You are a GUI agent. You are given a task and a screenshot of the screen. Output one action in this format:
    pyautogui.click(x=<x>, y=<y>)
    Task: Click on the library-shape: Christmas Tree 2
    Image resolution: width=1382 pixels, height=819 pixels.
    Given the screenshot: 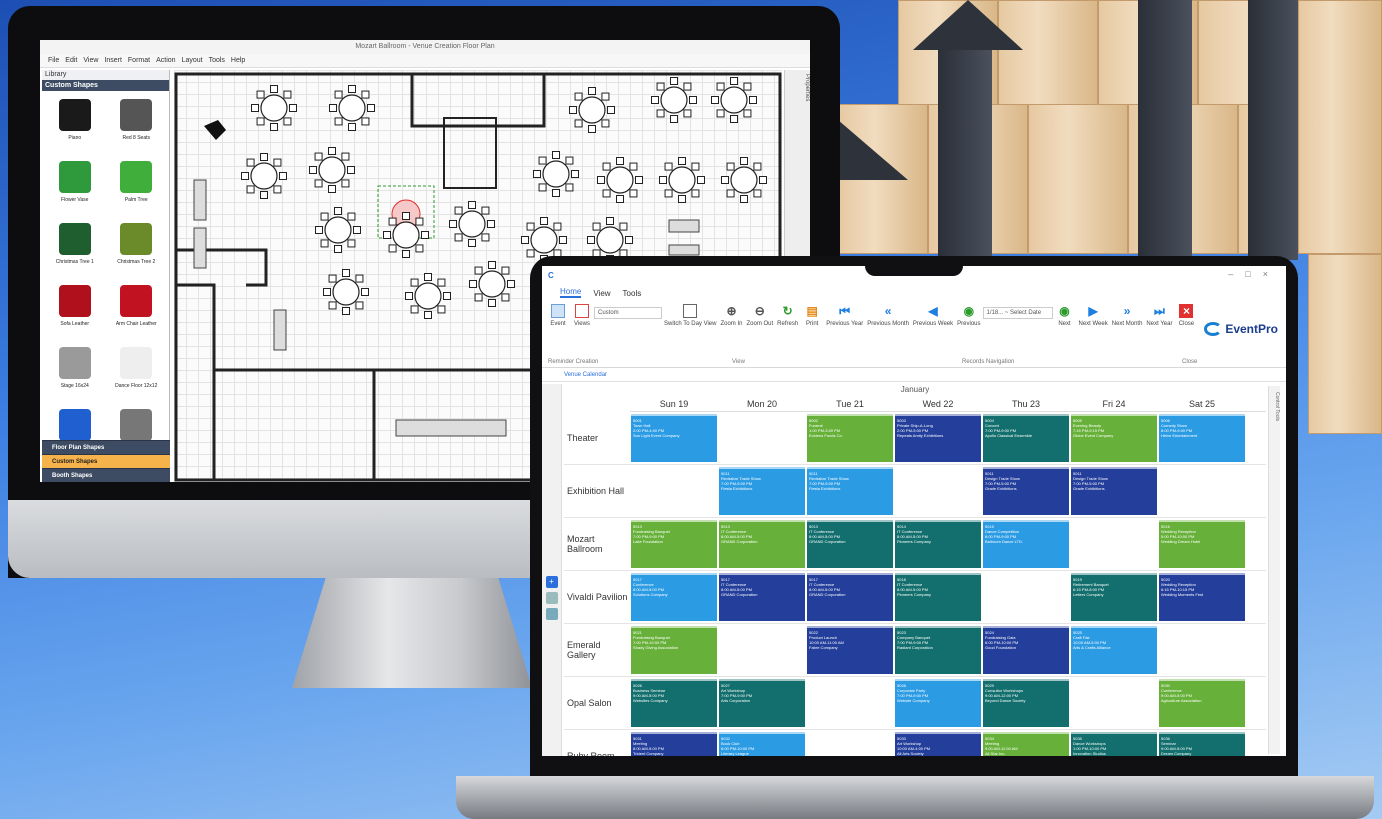 What is the action you would take?
    pyautogui.click(x=137, y=251)
    